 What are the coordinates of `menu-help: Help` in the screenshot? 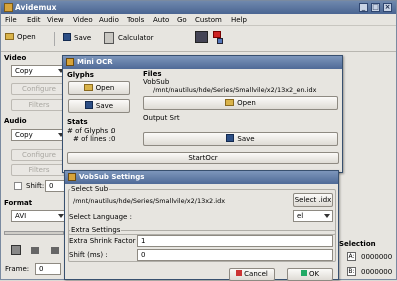 It's located at (239, 20).